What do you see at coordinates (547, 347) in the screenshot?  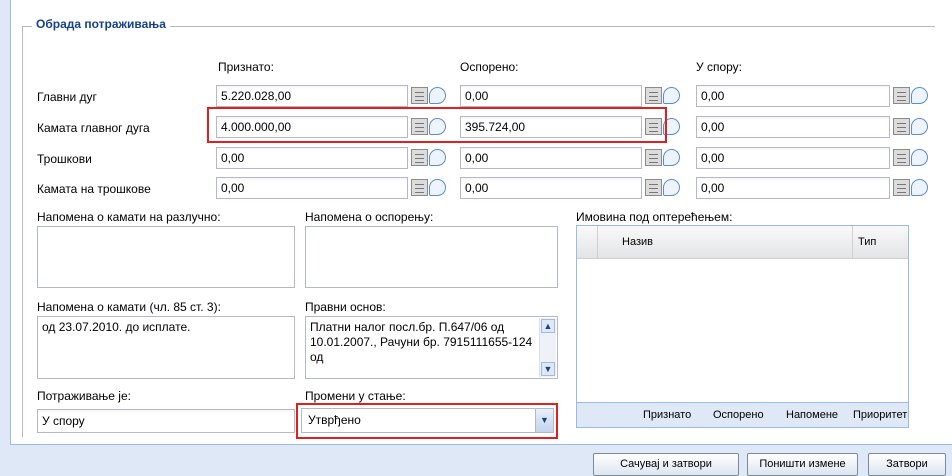 I see `pravni-osnov-scrollbar: ▲ ▼` at bounding box center [547, 347].